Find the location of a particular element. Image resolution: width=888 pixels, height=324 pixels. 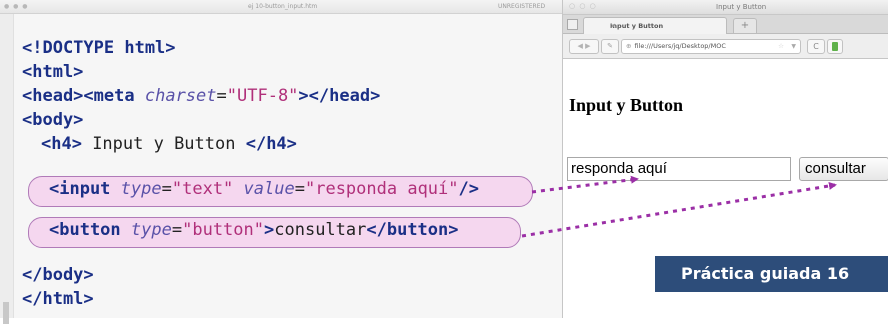

code-line-h4: <h4> Input y Button </h4> is located at coordinates (169, 144).